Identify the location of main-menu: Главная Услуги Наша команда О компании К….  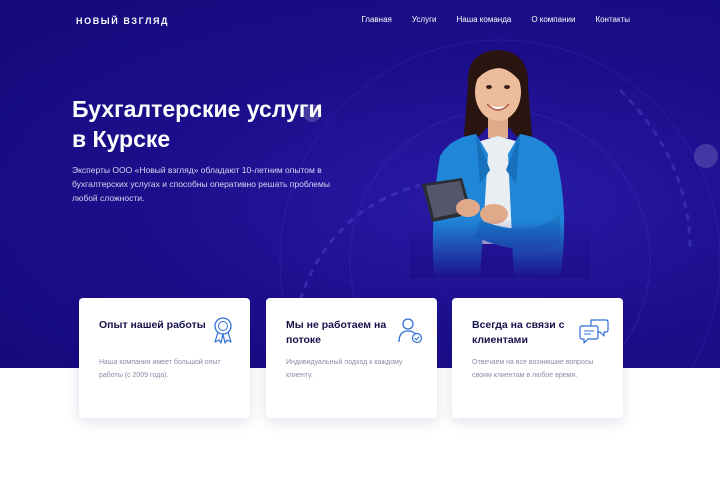
(495, 19).